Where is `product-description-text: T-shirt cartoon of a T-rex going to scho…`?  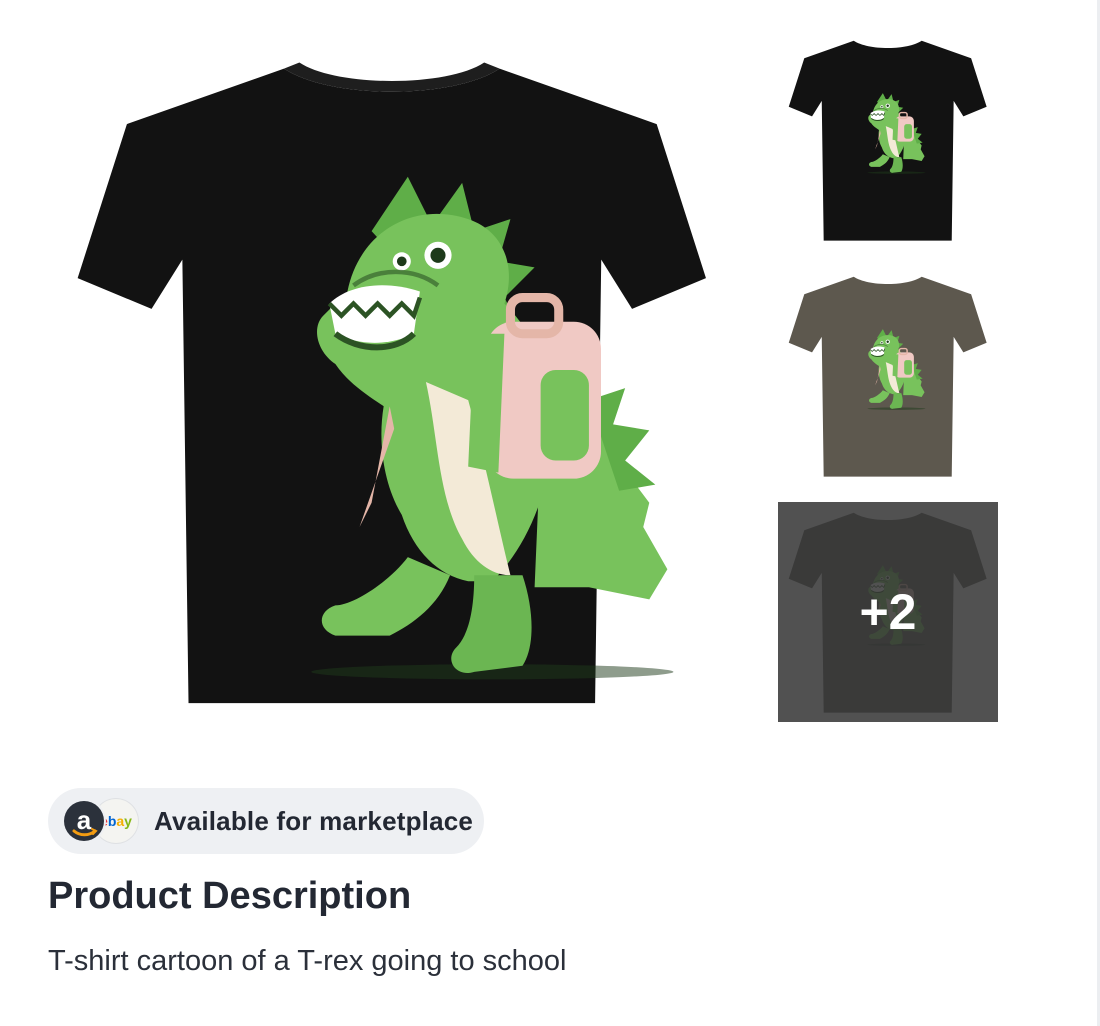
product-description-text: T-shirt cartoon of a T-rex going to scho… is located at coordinates (307, 961).